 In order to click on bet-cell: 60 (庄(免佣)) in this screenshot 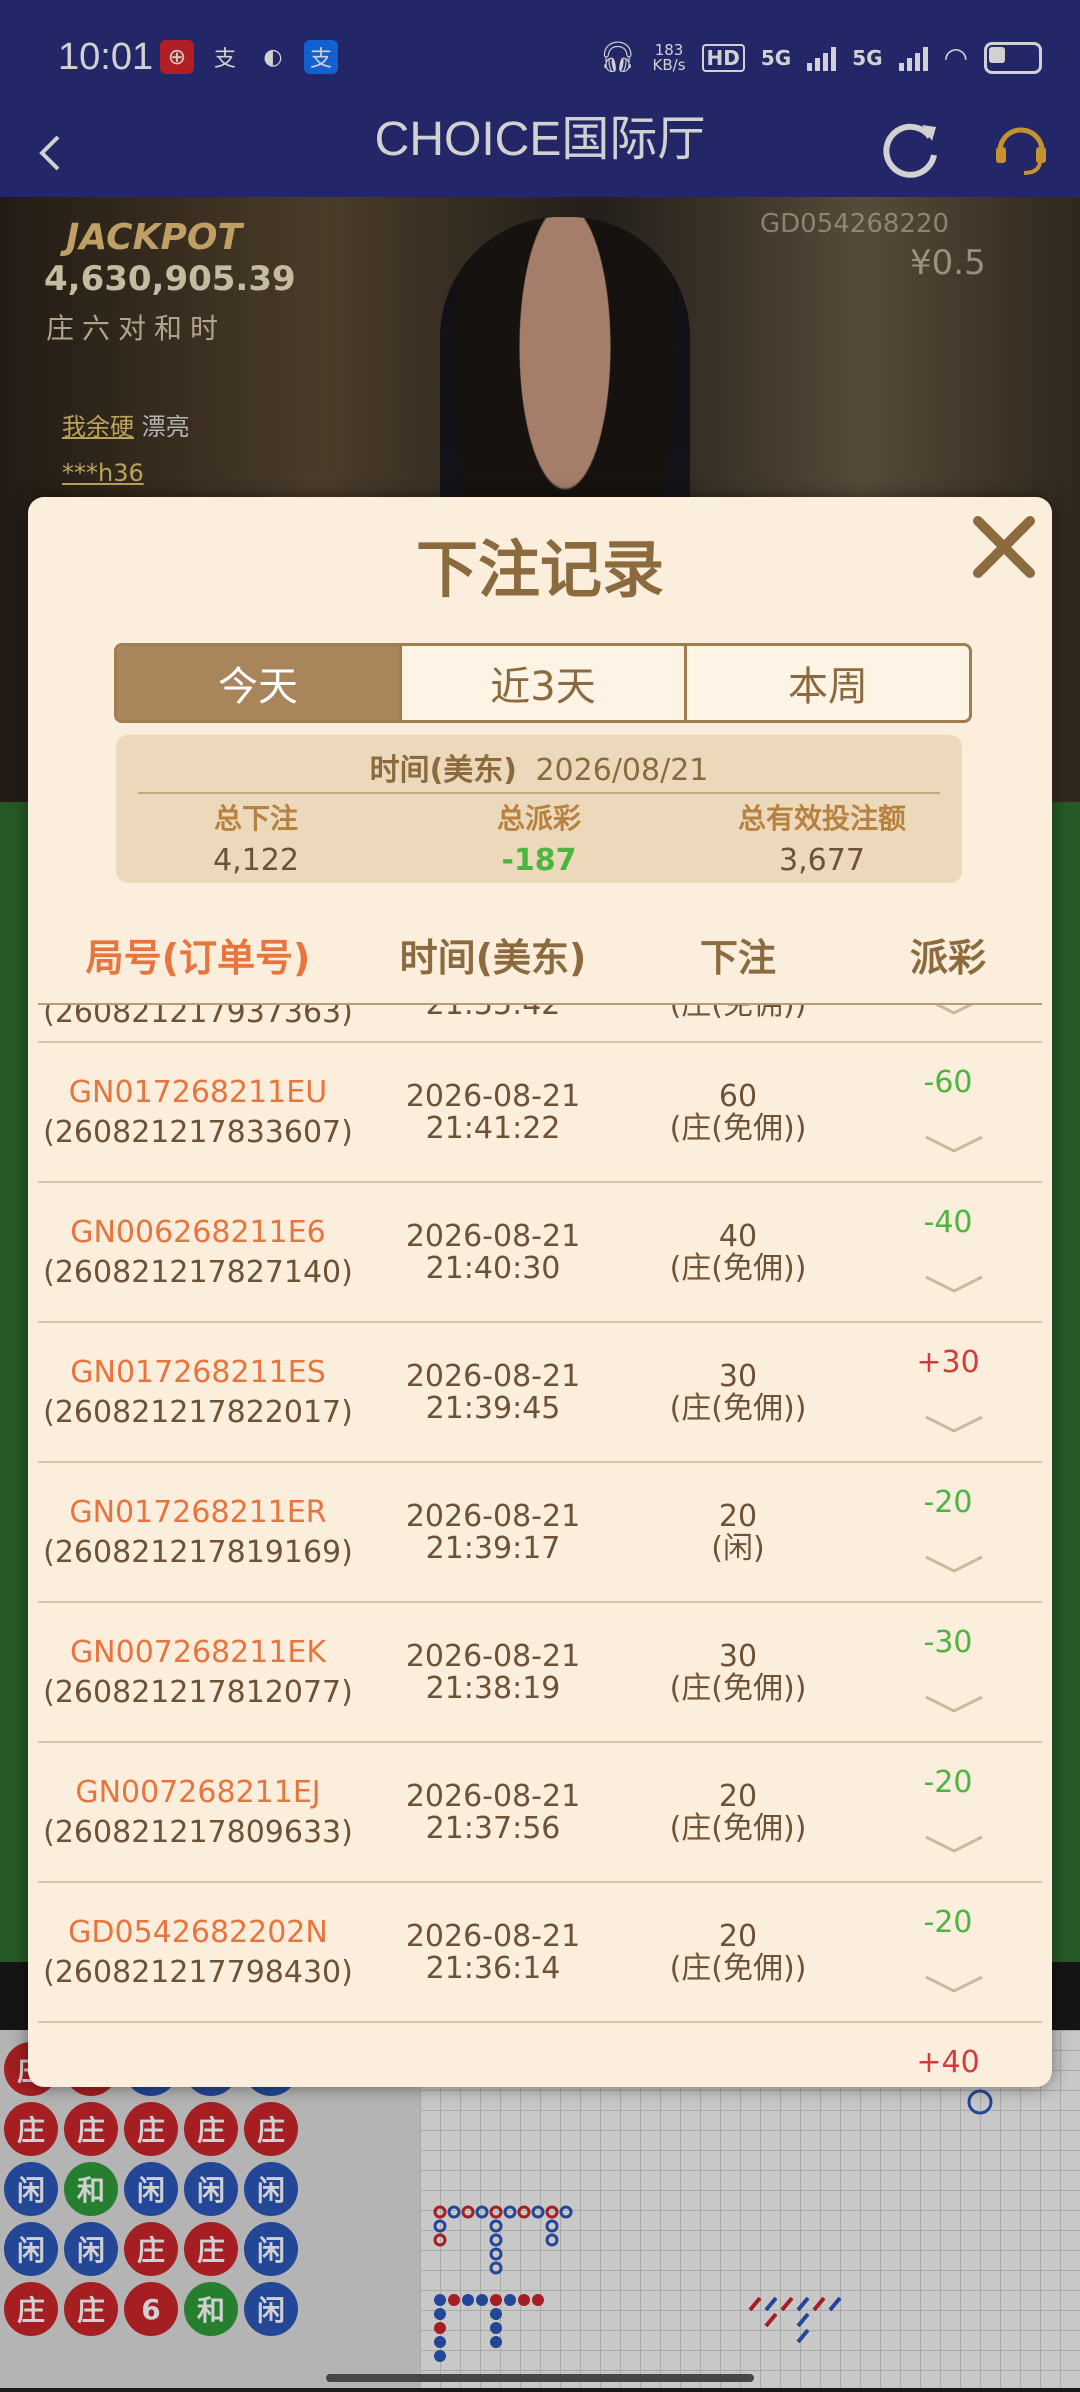, I will do `click(738, 1113)`.